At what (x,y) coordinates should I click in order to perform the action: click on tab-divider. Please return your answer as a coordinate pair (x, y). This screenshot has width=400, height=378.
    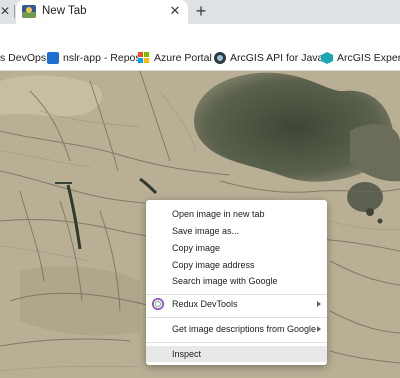
    Looking at the image, I should click on (14, 11).